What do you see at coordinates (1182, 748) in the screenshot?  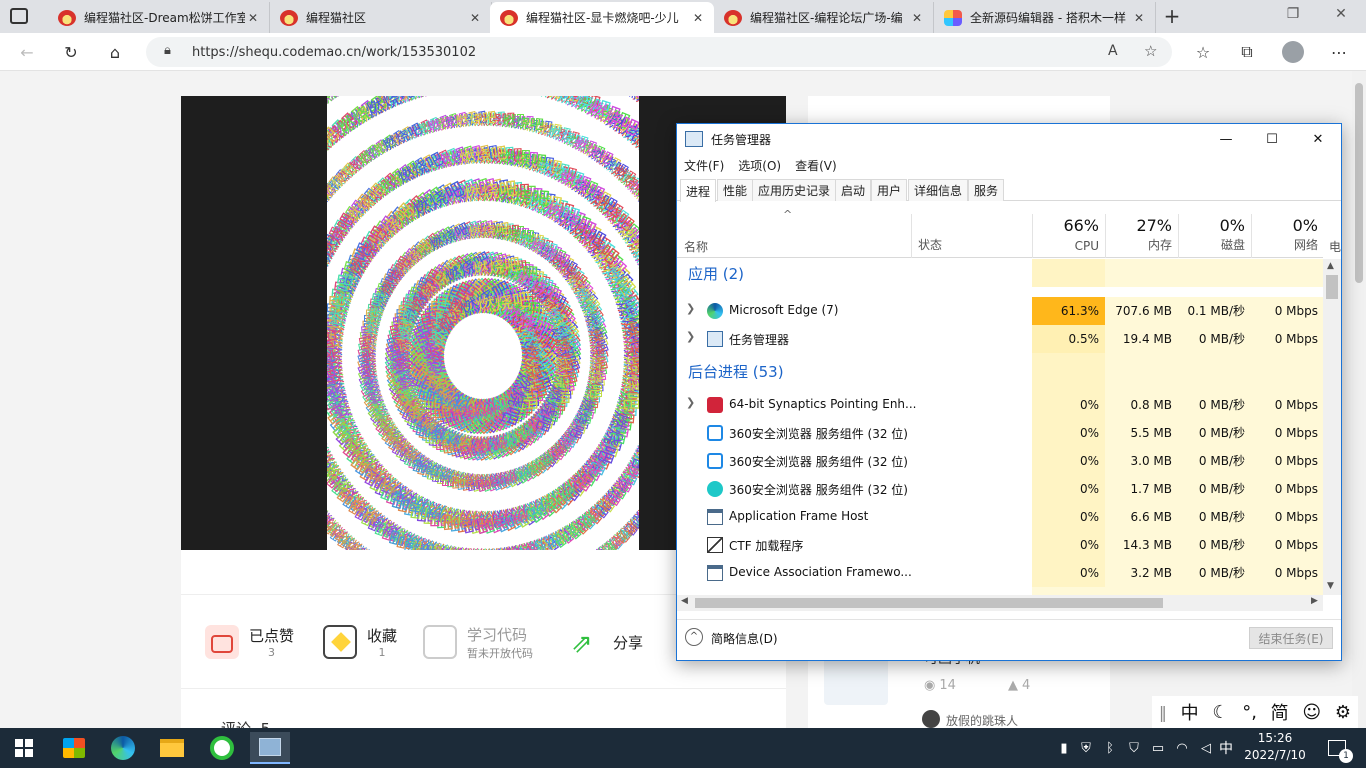 I see `wifi-icon: ◠` at bounding box center [1182, 748].